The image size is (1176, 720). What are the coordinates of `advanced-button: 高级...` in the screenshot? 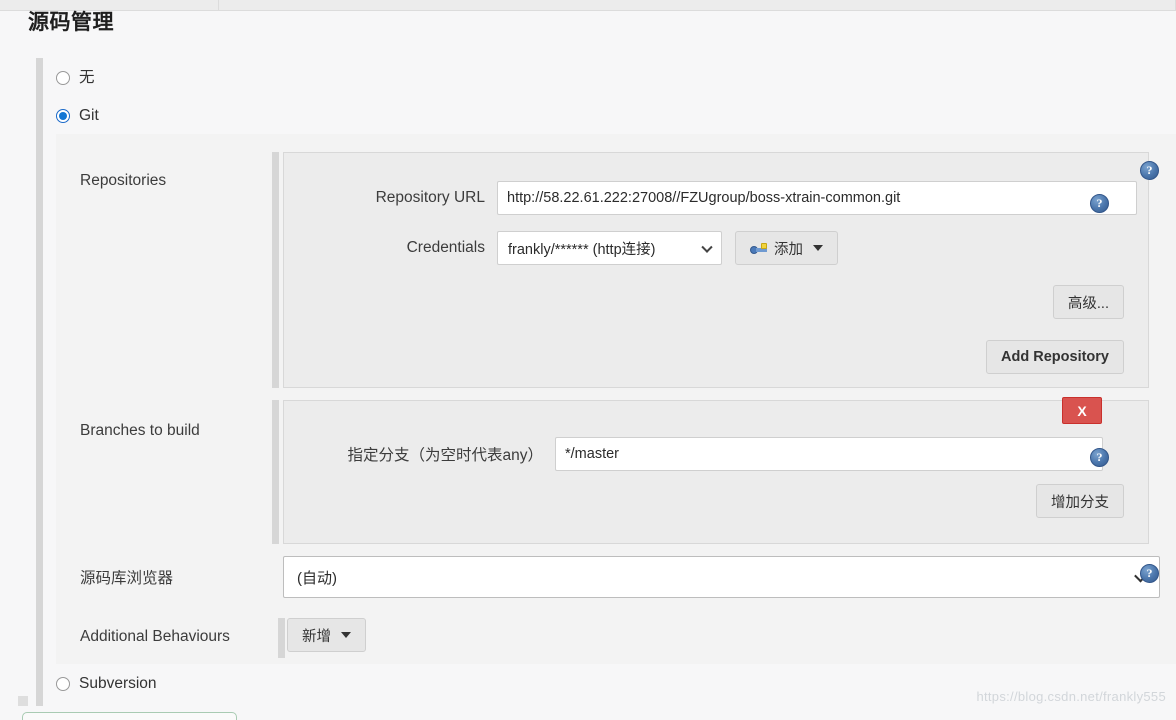 It's located at (1088, 302).